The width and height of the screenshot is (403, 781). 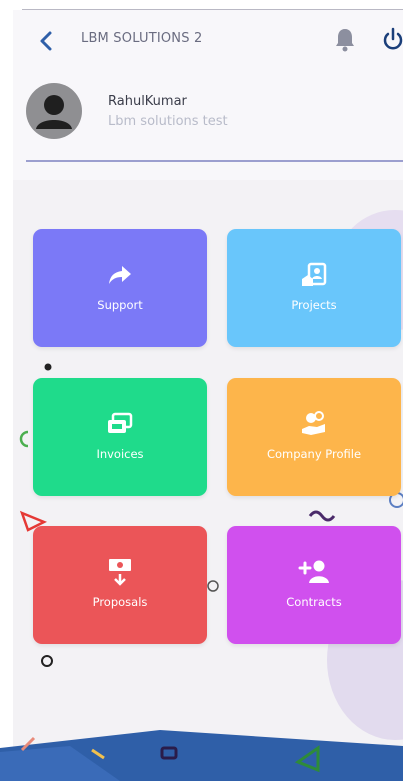 I want to click on invoices-label: Invoices, so click(x=120, y=454).